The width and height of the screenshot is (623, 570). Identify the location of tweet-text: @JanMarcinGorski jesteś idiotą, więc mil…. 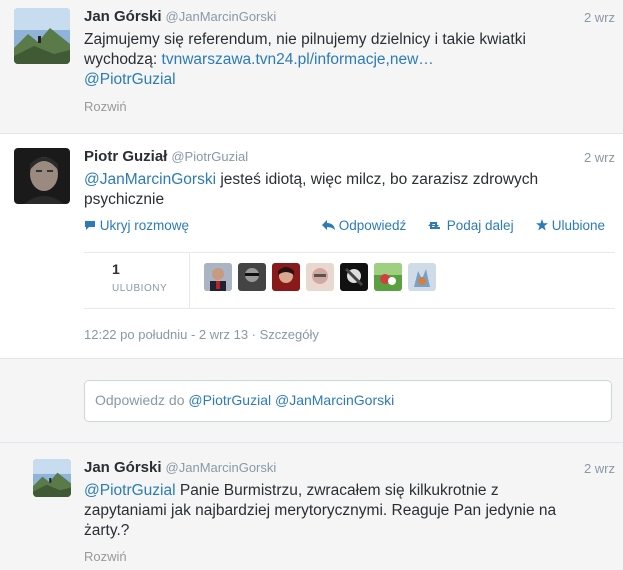
(311, 190).